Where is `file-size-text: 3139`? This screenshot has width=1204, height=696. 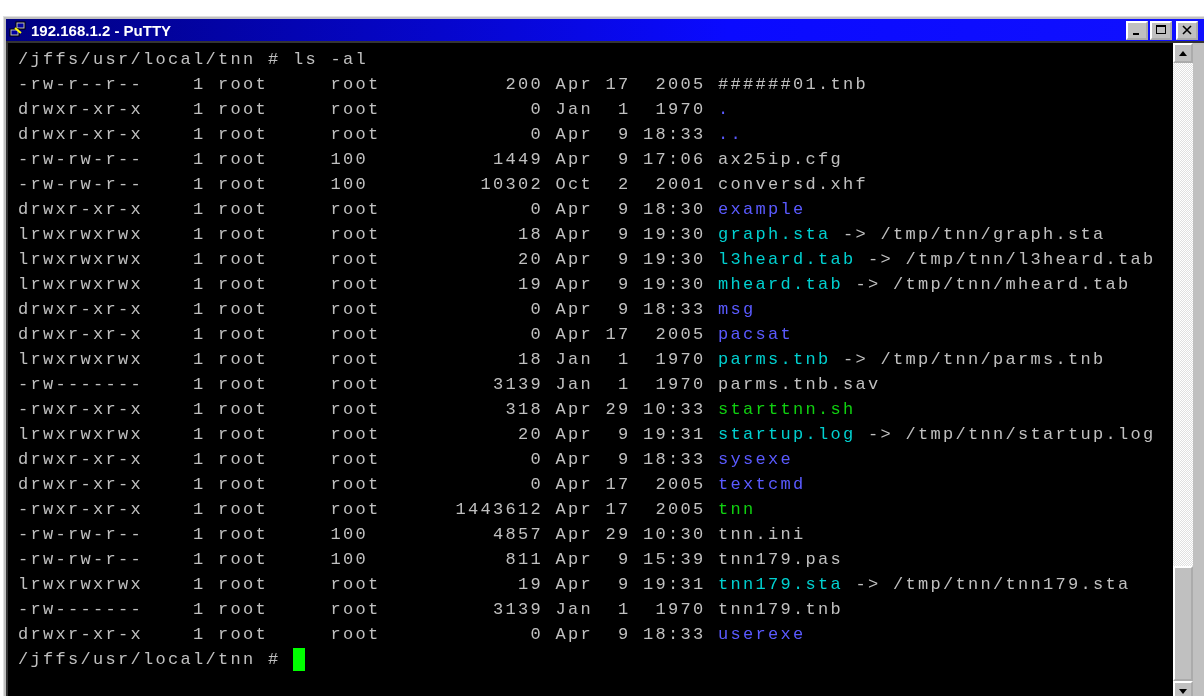 file-size-text: 3139 is located at coordinates (518, 610).